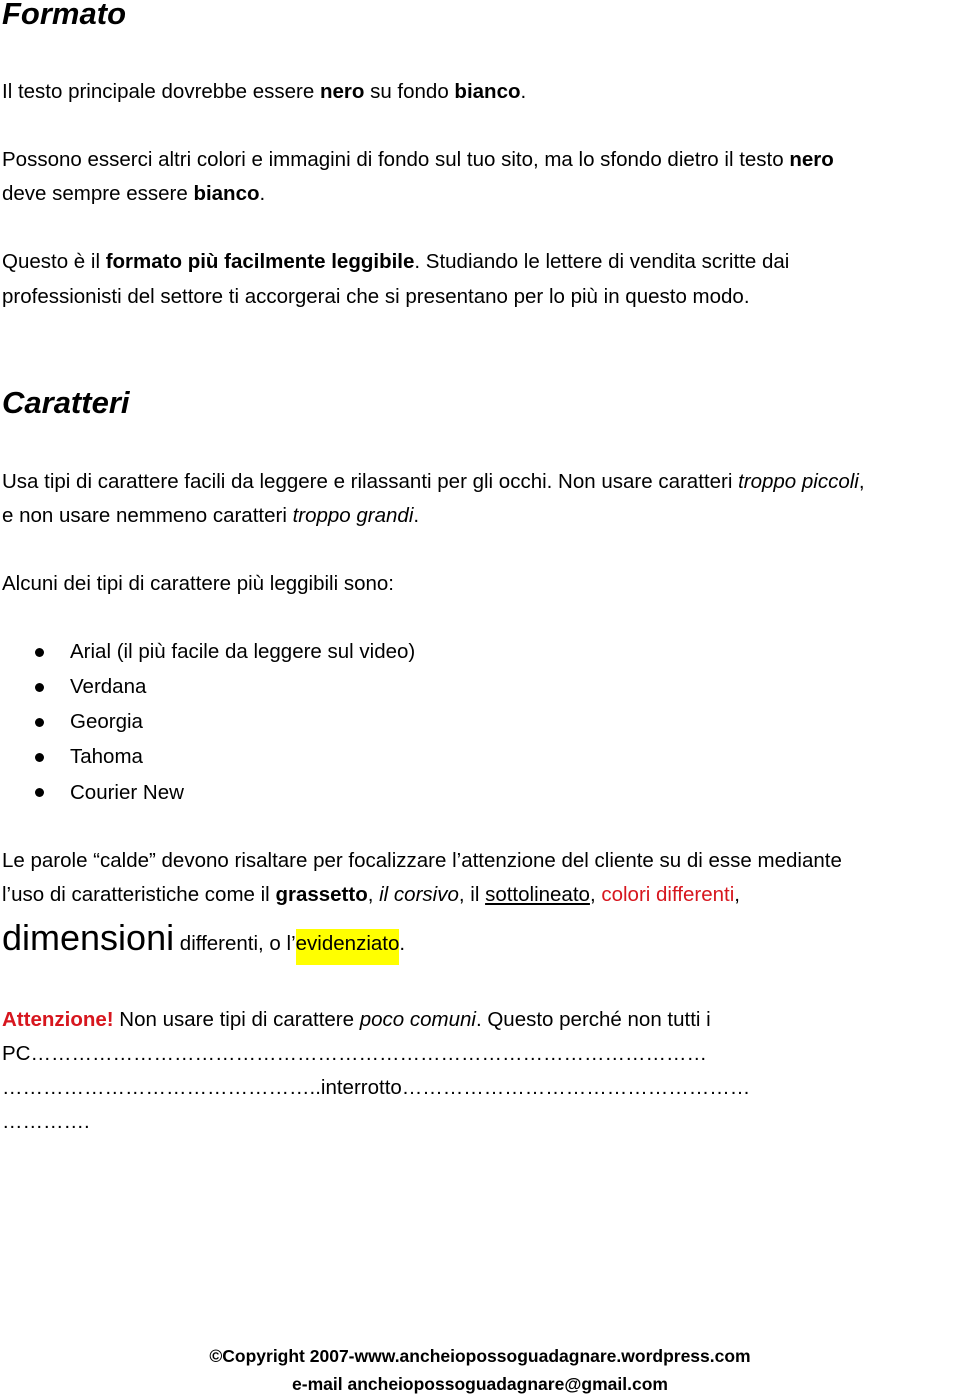 Image resolution: width=960 pixels, height=1398 pixels. What do you see at coordinates (347, 947) in the screenshot?
I see `highlighted-text: evidenziato` at bounding box center [347, 947].